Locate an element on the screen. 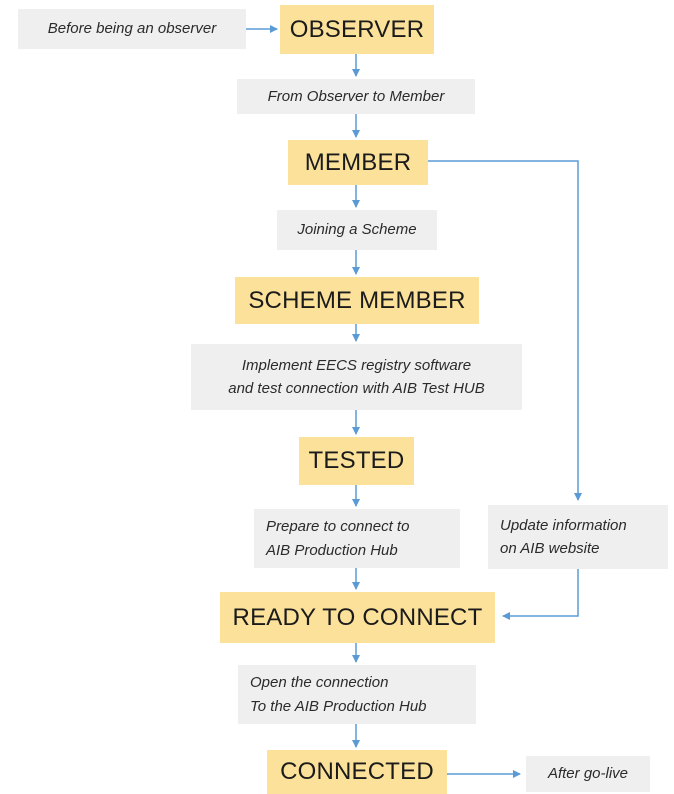 The width and height of the screenshot is (674, 794). step-prepare-connect-label: Prepare to connect to AIB Production Hub is located at coordinates (338, 538).